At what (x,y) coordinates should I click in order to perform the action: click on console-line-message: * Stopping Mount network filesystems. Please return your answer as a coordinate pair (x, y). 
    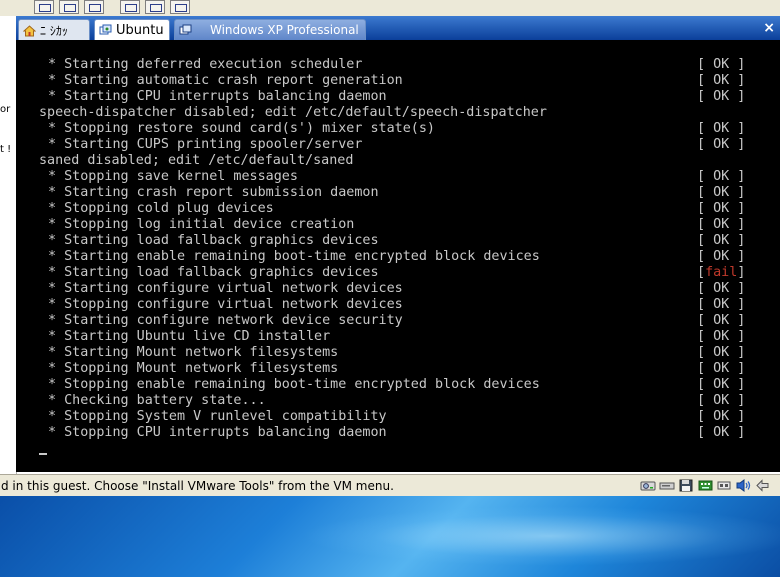
    Looking at the image, I should click on (193, 368).